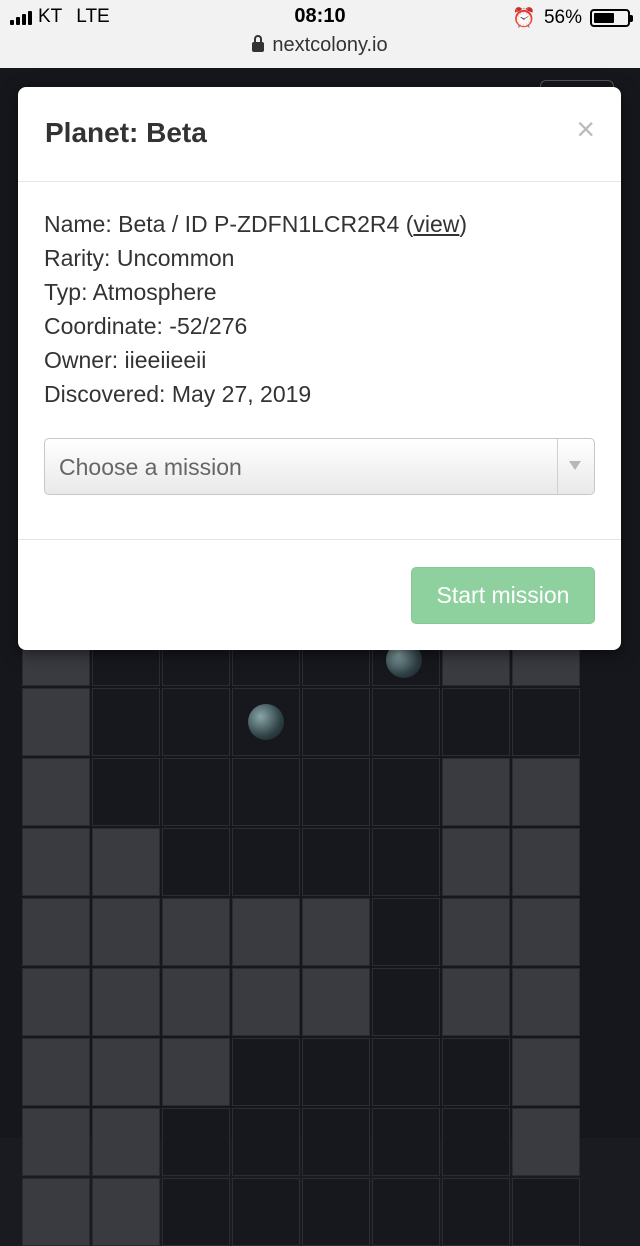 The image size is (640, 1246). Describe the element at coordinates (178, 394) in the screenshot. I see `discovered-line: Discovered: May 27, 2019` at that location.